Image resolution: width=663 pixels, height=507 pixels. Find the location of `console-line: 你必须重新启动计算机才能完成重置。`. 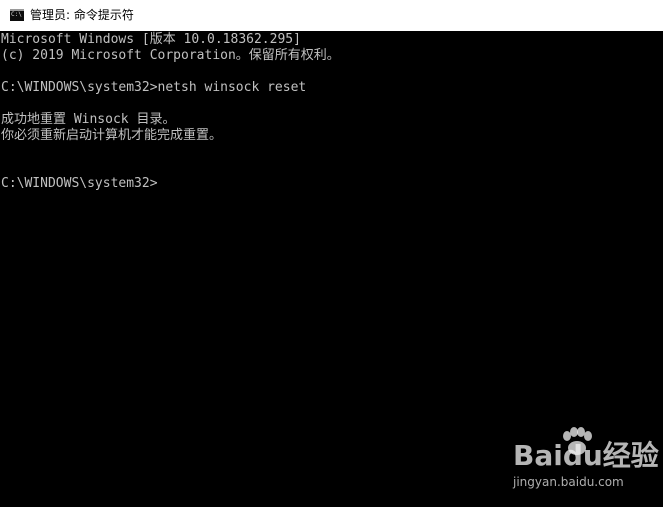

console-line: 你必须重新启动计算机才能完成重置。 is located at coordinates (112, 135).